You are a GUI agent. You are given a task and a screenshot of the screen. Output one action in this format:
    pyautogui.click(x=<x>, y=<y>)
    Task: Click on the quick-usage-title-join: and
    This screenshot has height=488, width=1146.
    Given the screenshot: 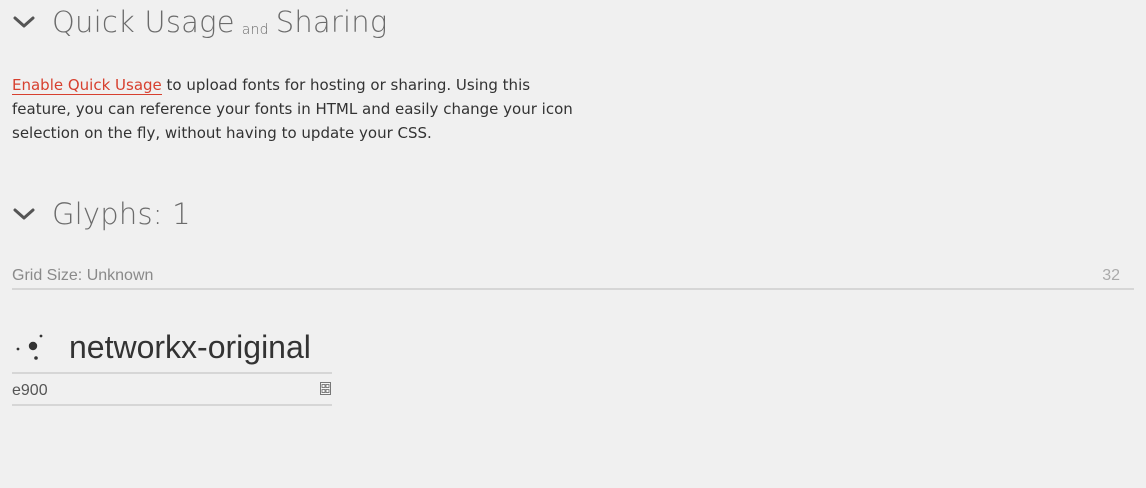 What is the action you would take?
    pyautogui.click(x=255, y=30)
    